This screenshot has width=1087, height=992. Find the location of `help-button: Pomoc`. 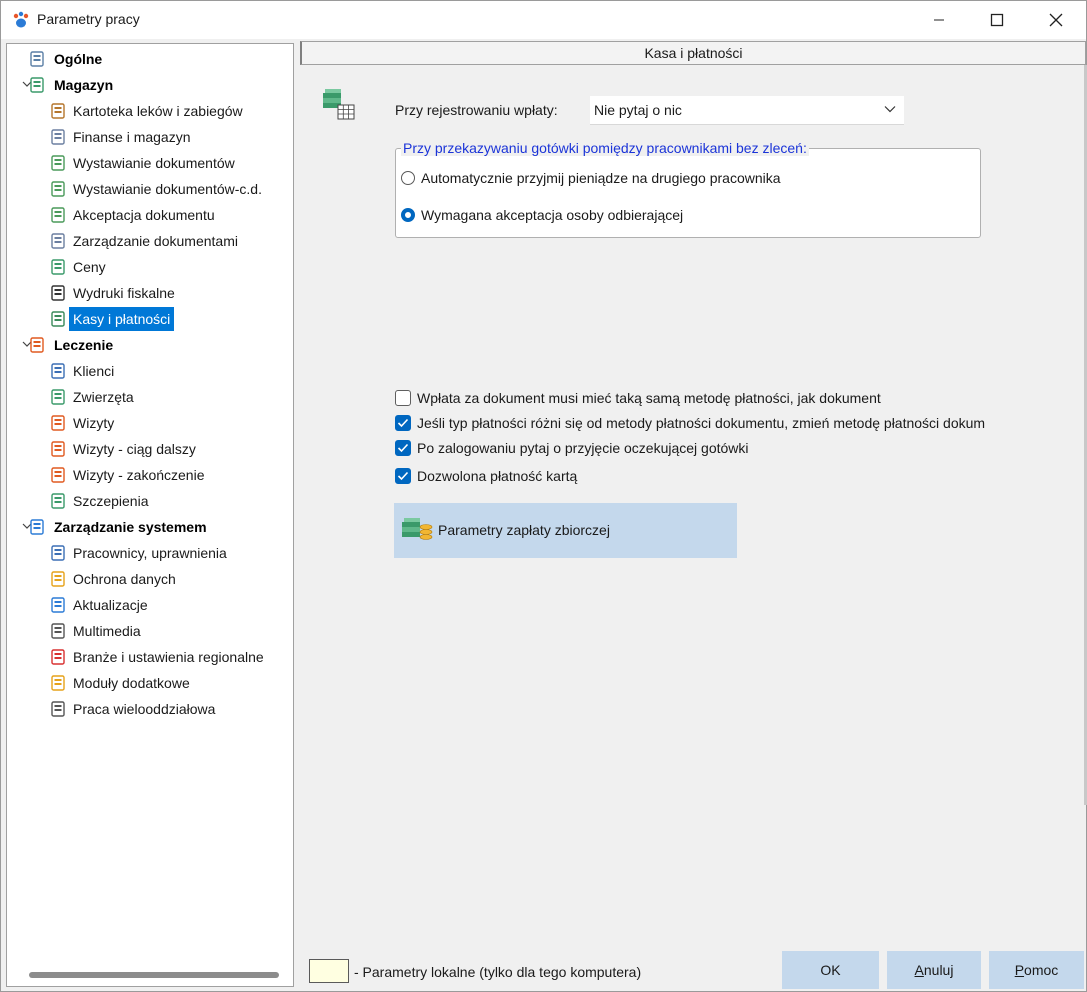

help-button: Pomoc is located at coordinates (1036, 970).